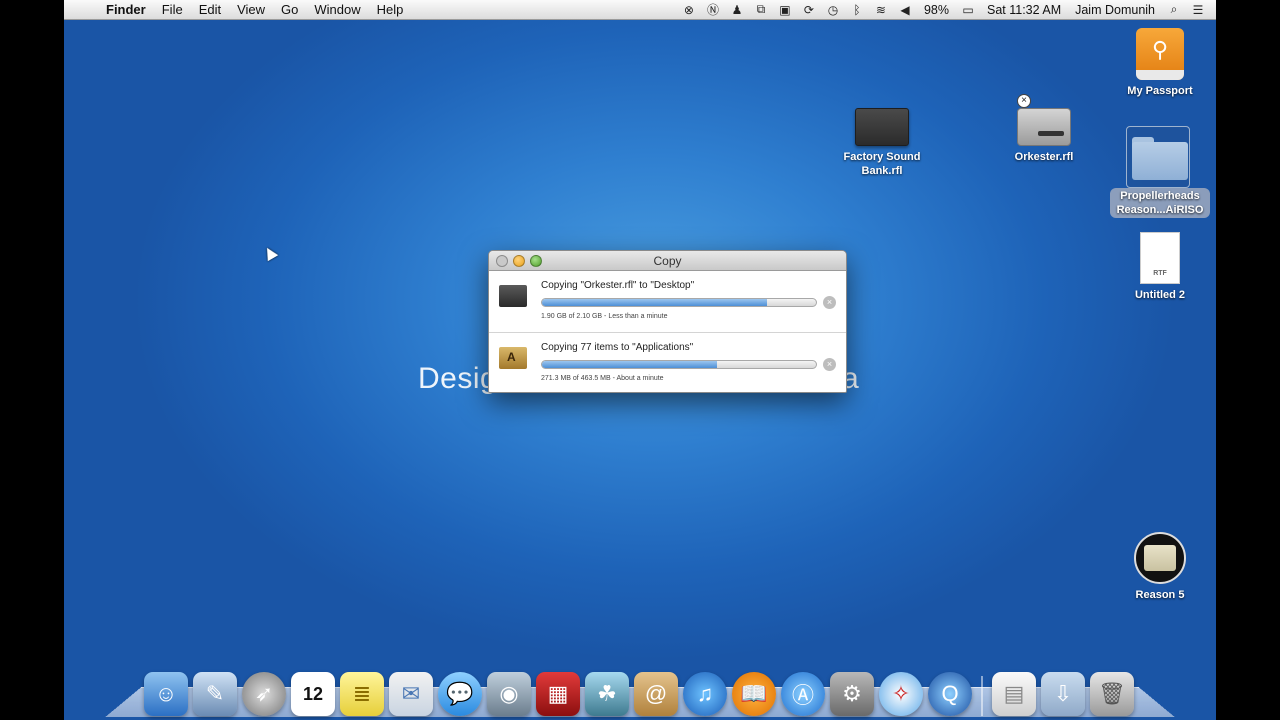 The width and height of the screenshot is (1280, 720). What do you see at coordinates (882, 164) in the screenshot?
I see `desktop-item-label: Factory Sound Bank.rfl` at bounding box center [882, 164].